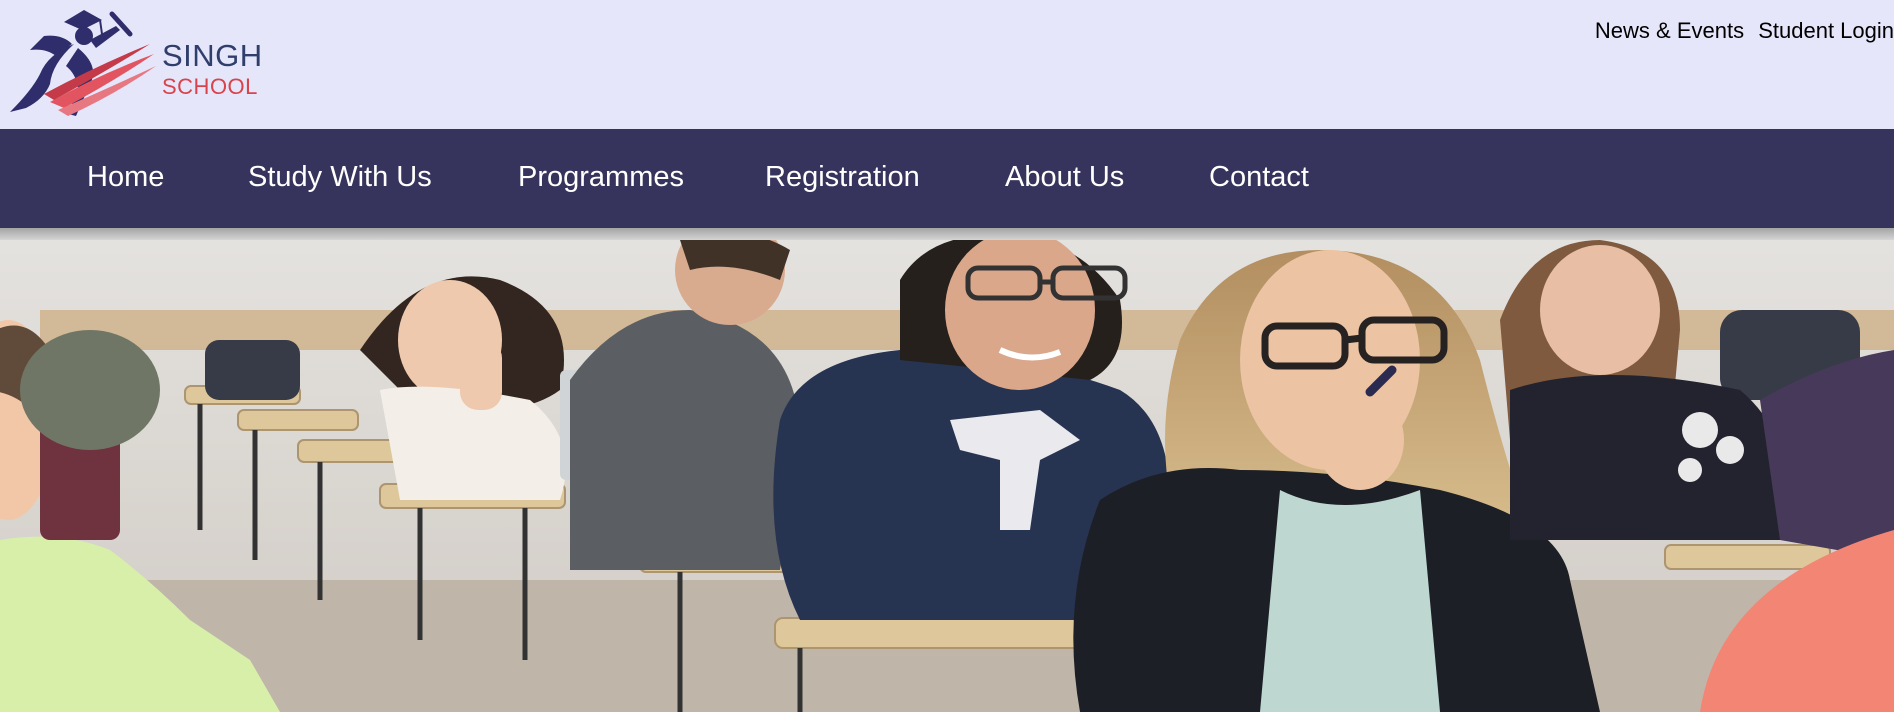  I want to click on brand-name: SINGH, so click(212, 55).